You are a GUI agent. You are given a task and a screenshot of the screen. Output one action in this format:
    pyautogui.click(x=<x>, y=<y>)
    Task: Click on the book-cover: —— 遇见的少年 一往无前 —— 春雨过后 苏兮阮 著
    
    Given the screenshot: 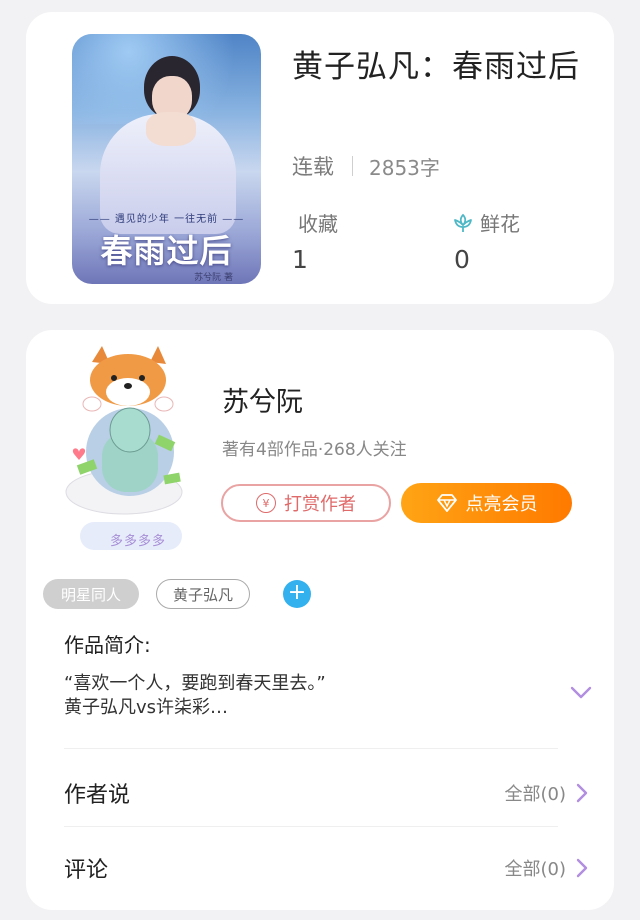 What is the action you would take?
    pyautogui.click(x=166, y=159)
    